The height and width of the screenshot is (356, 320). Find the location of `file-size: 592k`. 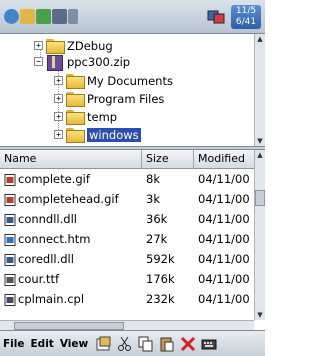

file-size: 592k is located at coordinates (160, 259).